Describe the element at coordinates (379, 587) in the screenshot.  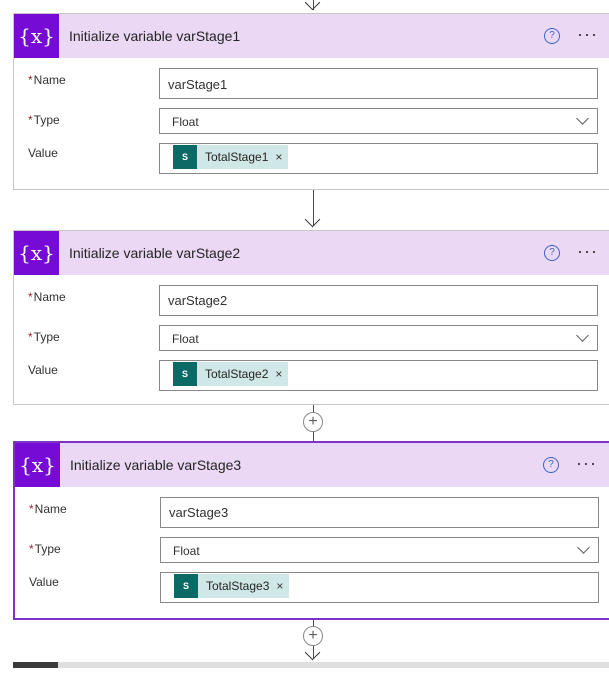
I see `value-input: S TotalStage3 ×` at that location.